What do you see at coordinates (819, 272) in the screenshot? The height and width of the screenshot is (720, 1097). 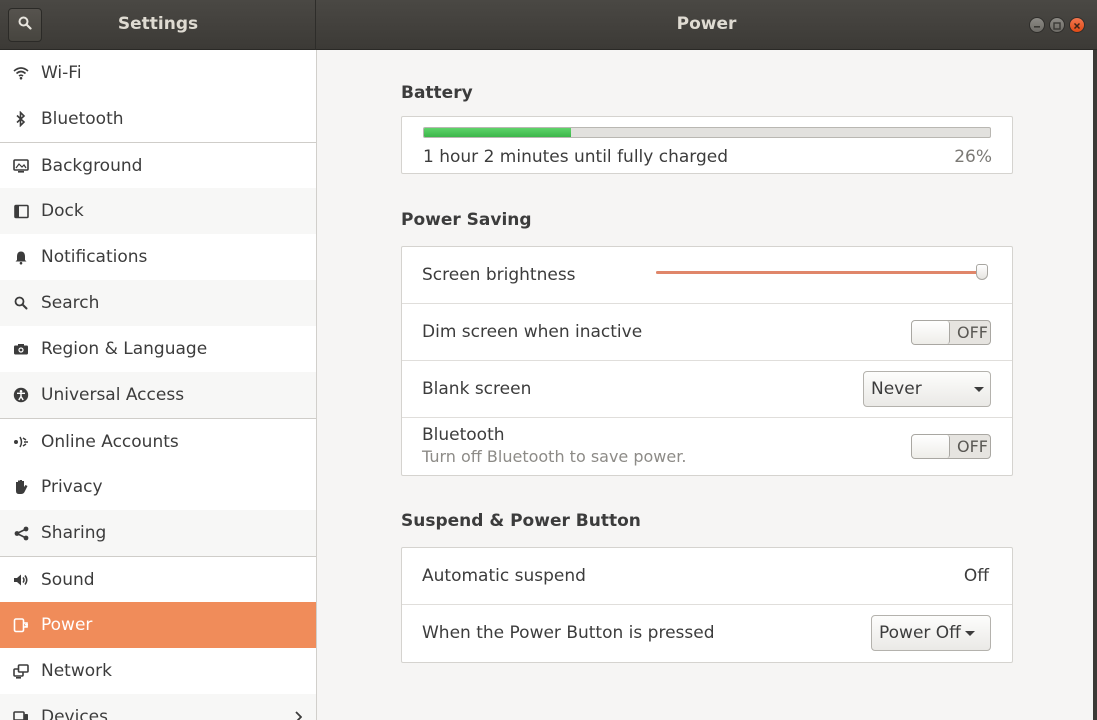 I see `slider-fill` at bounding box center [819, 272].